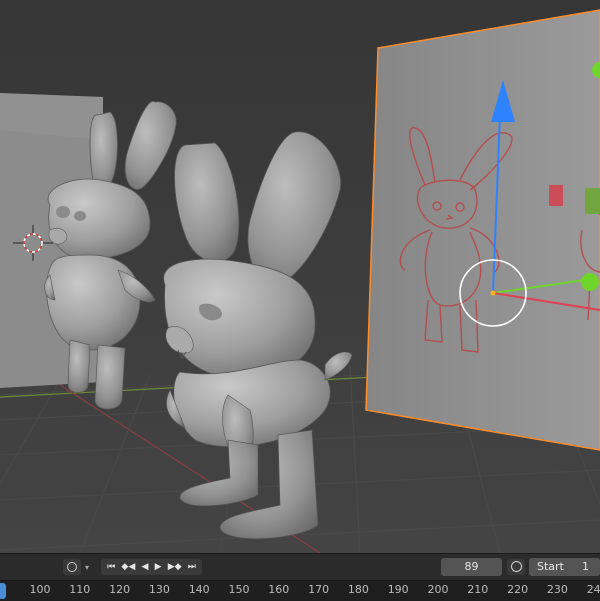 The height and width of the screenshot is (601, 600). I want to click on ruler-tick-label: 240, so click(593, 589).